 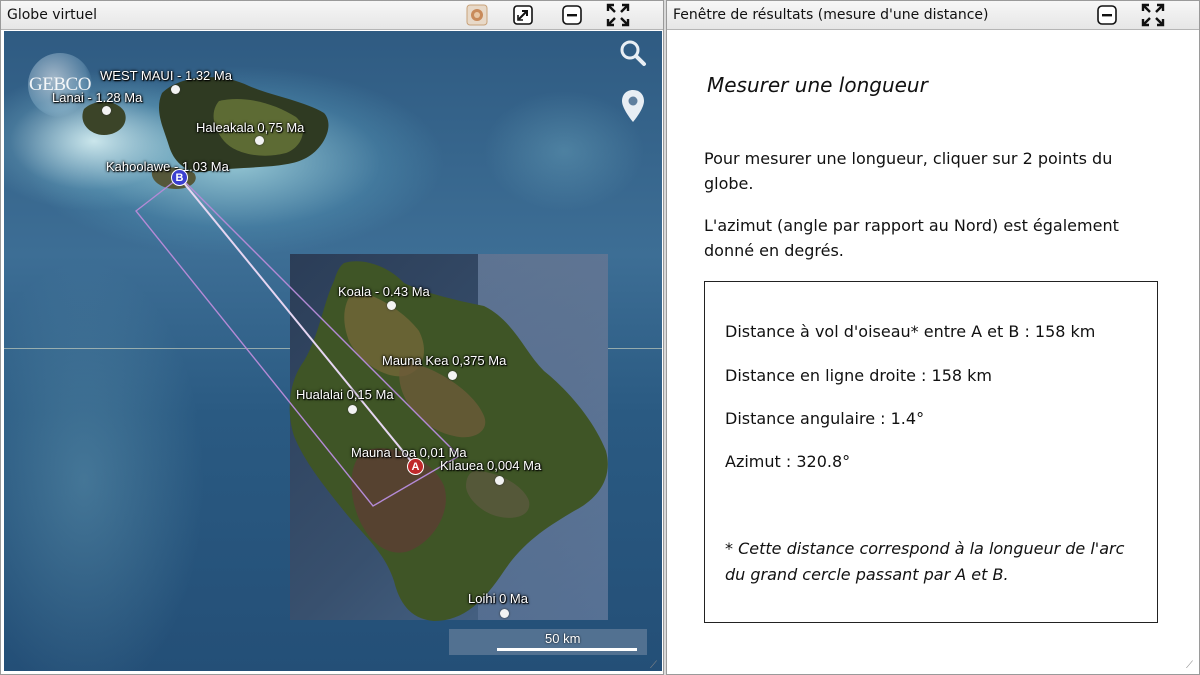 I want to click on place-label-lanai: Lanai - 1.28 Ma, so click(x=97, y=97).